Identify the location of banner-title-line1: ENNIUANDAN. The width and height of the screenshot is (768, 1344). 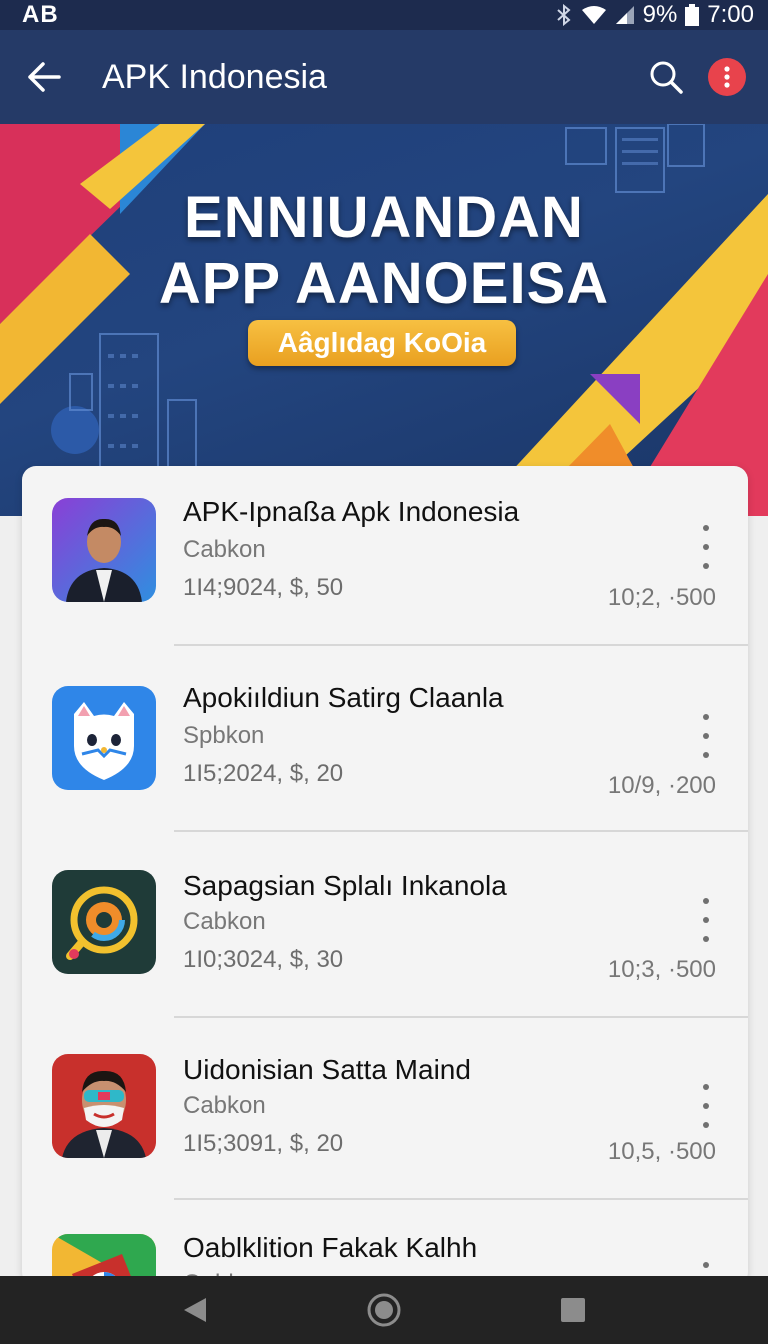
(384, 217).